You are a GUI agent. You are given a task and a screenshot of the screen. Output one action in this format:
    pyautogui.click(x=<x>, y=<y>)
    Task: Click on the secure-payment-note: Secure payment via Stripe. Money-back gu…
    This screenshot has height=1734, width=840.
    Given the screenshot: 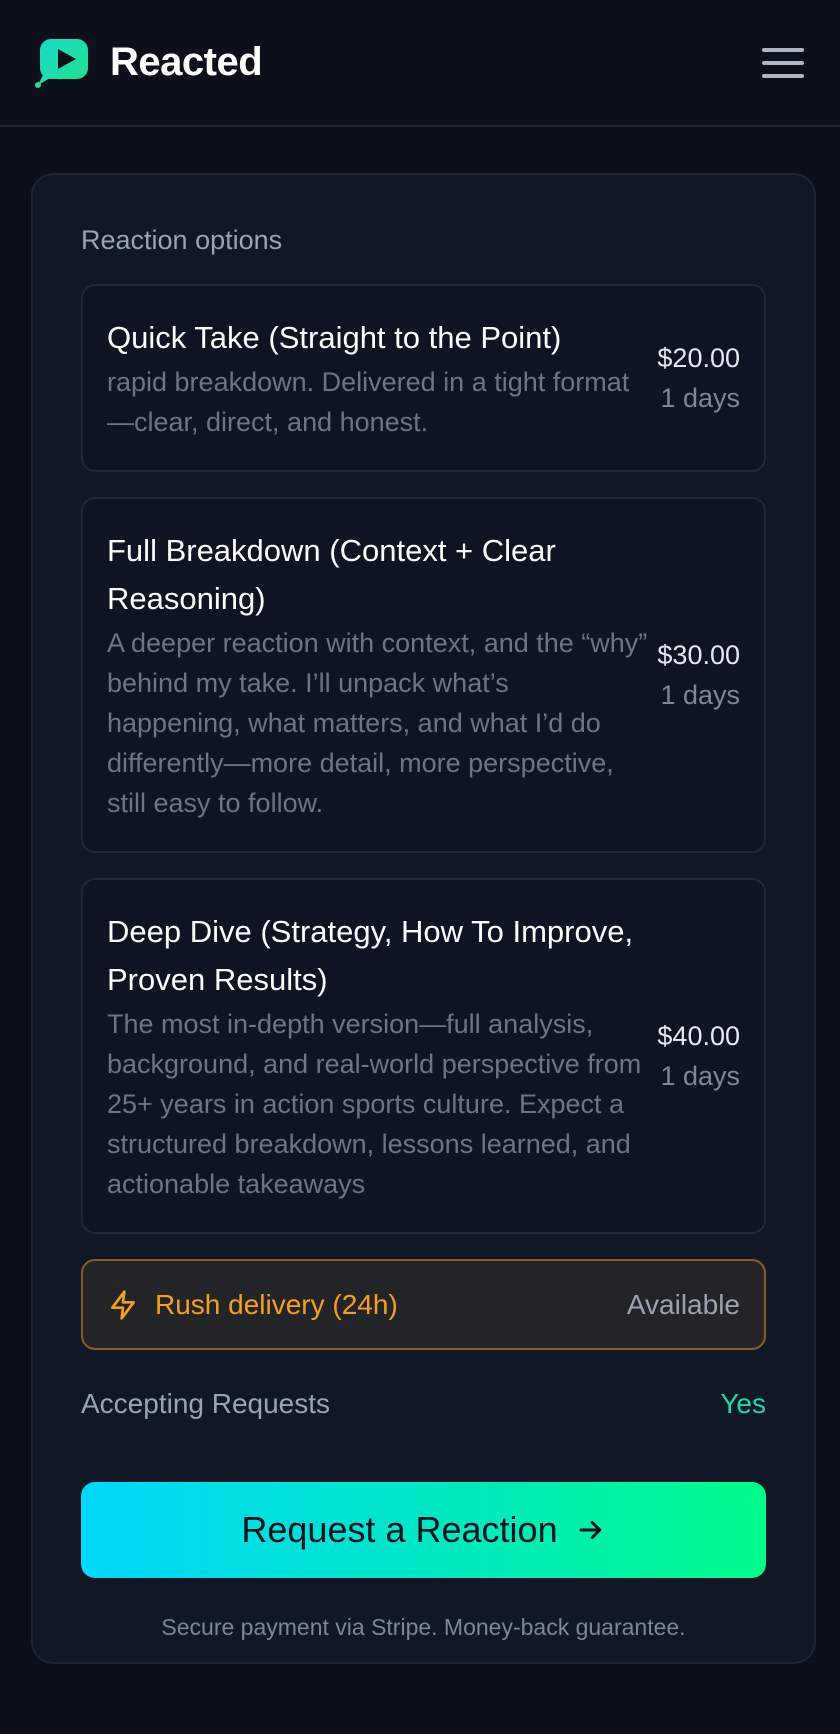 What is the action you would take?
    pyautogui.click(x=423, y=1627)
    